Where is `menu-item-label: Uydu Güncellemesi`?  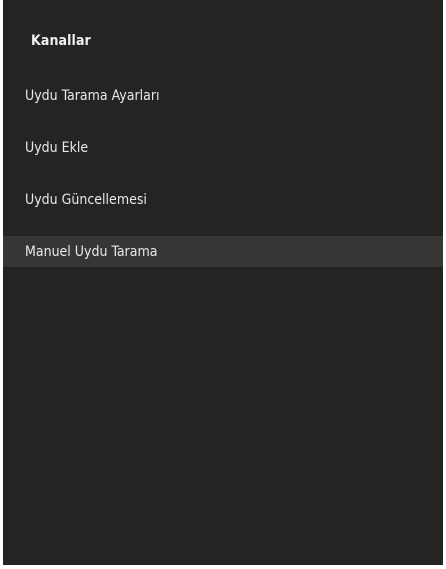 menu-item-label: Uydu Güncellemesi is located at coordinates (86, 200).